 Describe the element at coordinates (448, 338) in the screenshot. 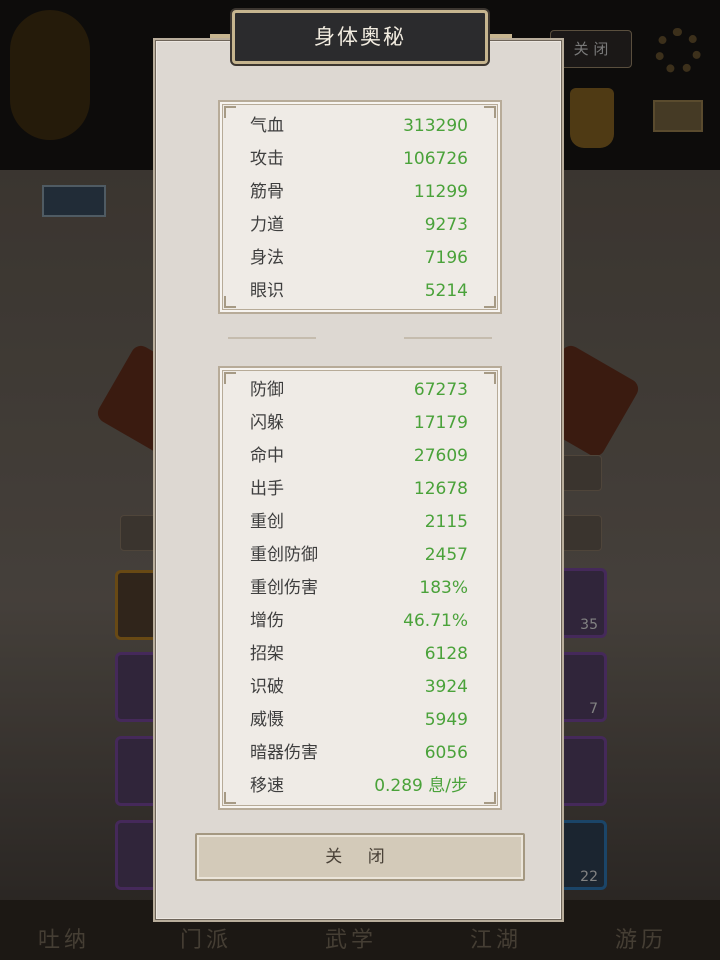

I see `divider-right` at that location.